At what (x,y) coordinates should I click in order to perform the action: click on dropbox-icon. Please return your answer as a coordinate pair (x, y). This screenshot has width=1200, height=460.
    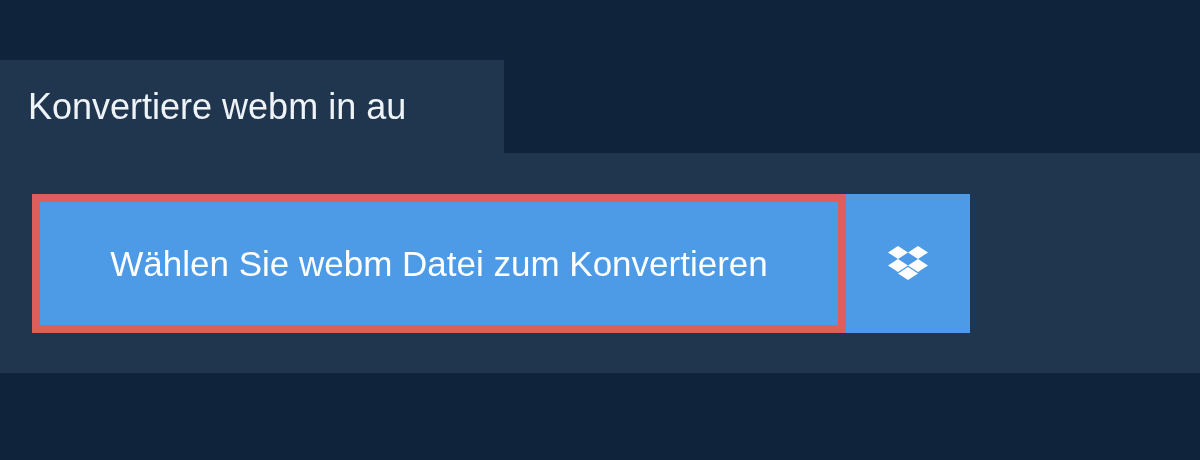
    Looking at the image, I should click on (908, 263).